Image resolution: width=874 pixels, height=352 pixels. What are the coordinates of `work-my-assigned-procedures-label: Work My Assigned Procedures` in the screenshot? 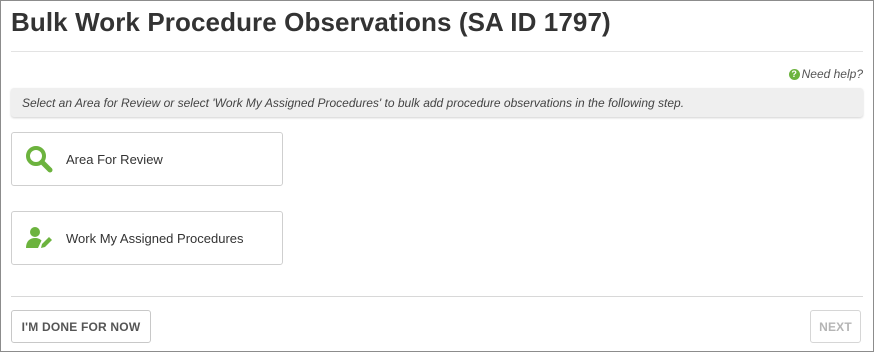 It's located at (155, 238).